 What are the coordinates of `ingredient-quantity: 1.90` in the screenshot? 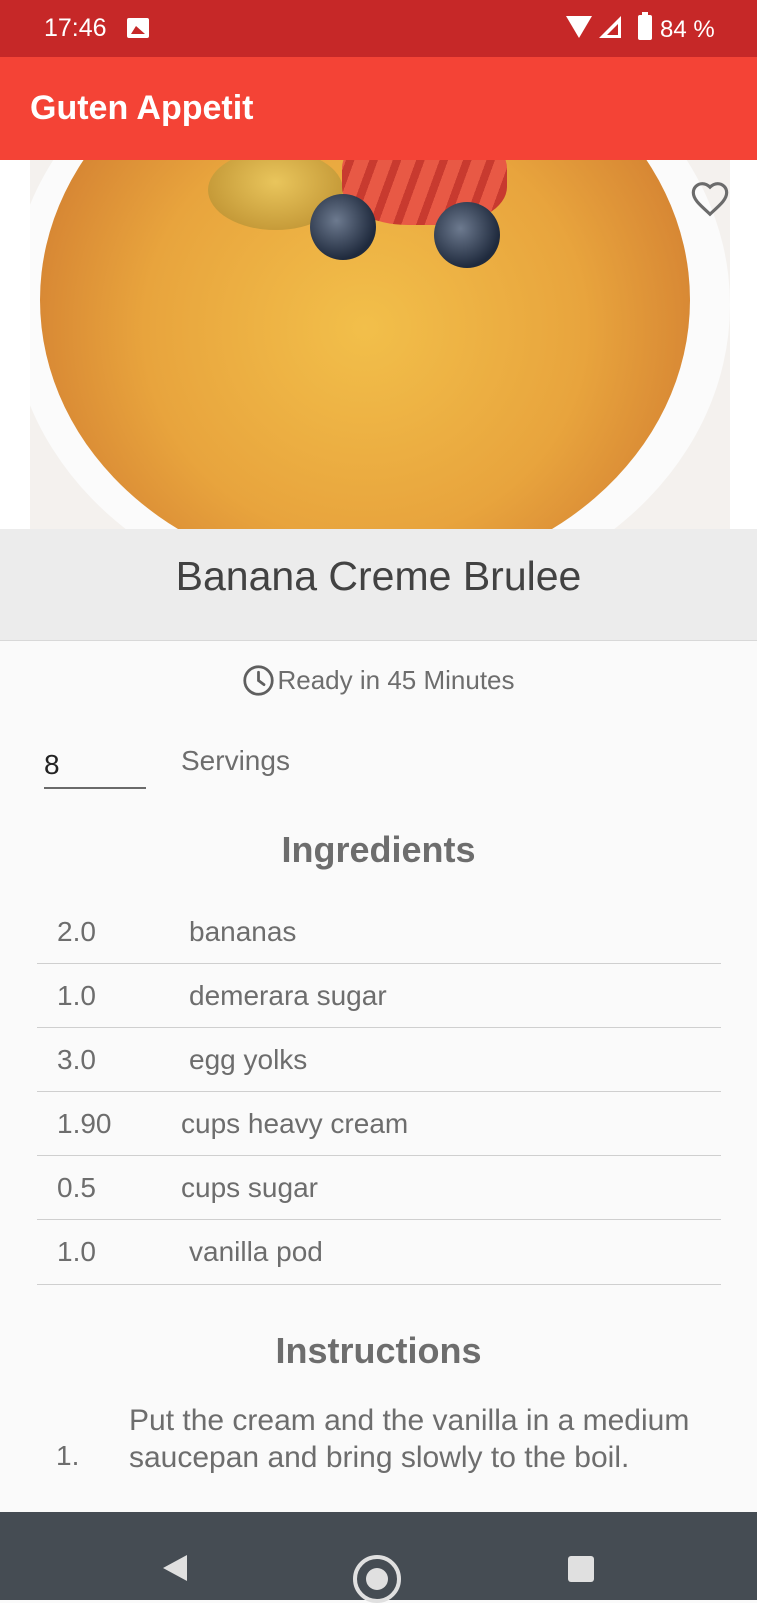 It's located at (84, 1123).